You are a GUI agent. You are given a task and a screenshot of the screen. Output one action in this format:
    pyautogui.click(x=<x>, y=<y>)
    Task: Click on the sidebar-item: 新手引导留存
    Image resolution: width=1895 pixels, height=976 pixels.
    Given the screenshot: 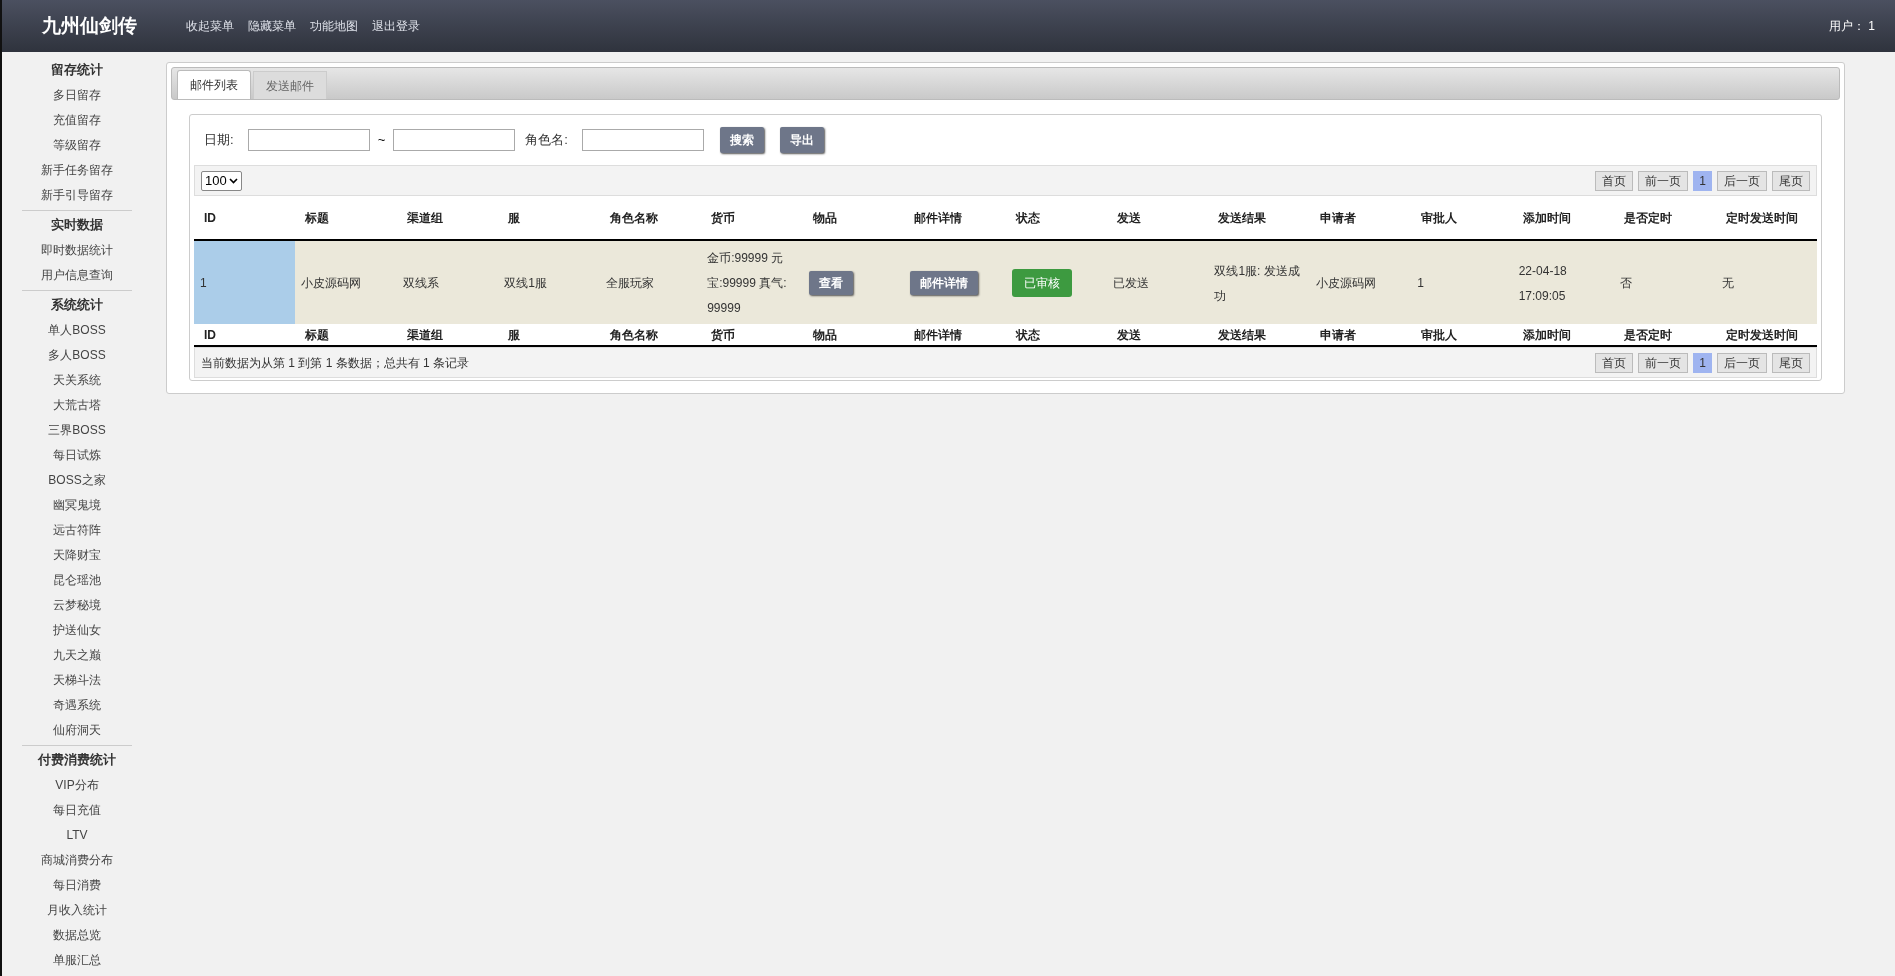 What is the action you would take?
    pyautogui.click(x=77, y=194)
    